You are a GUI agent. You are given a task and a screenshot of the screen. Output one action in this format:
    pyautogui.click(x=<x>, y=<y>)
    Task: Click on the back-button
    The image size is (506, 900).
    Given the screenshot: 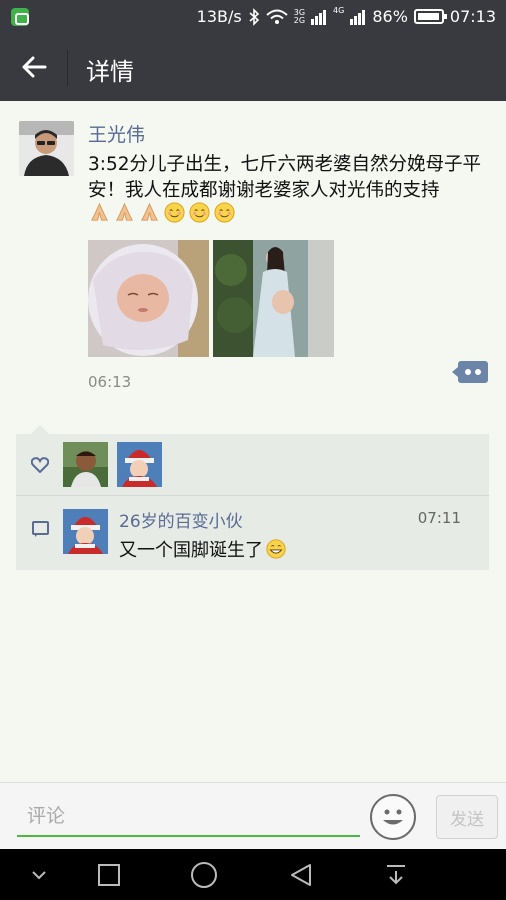 What is the action you would take?
    pyautogui.click(x=34, y=67)
    